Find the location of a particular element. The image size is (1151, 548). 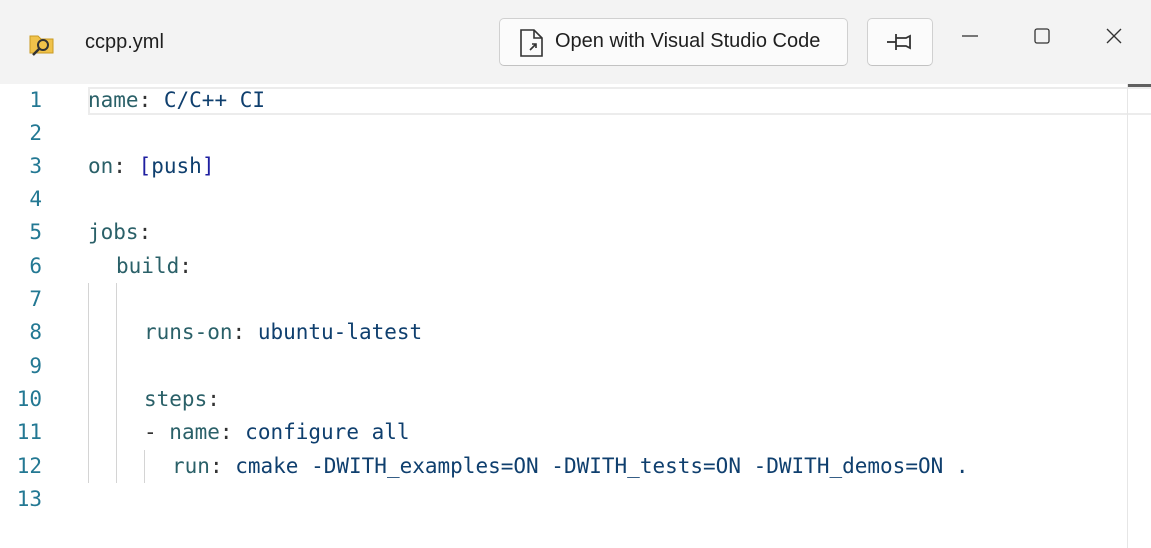

code-line: build: is located at coordinates (154, 266).